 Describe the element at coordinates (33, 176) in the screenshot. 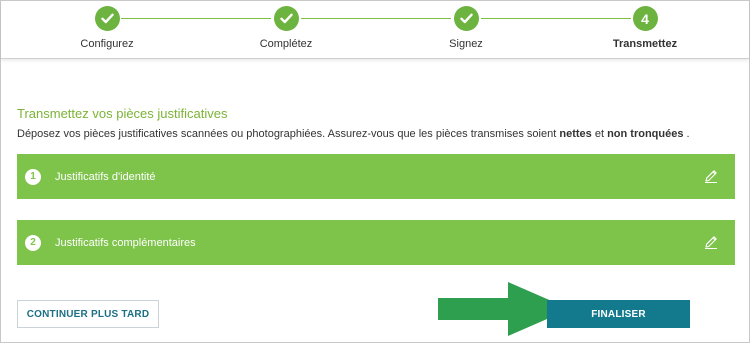

I see `section-number-badge: 1` at that location.